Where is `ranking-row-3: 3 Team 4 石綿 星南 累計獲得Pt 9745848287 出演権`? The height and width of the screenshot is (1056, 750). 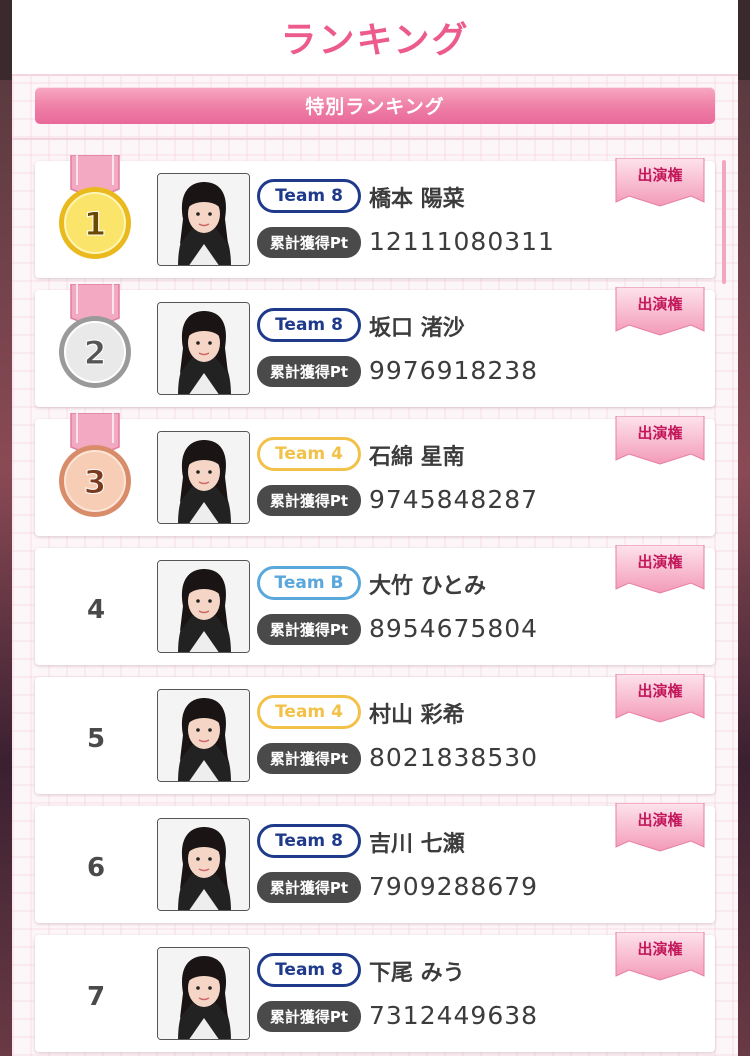
ranking-row-3: 3 Team 4 石綿 星南 累計獲得Pt 9745848287 出演権 is located at coordinates (375, 474).